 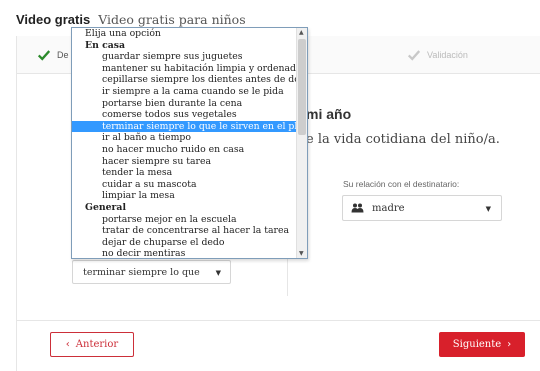 What do you see at coordinates (509, 344) in the screenshot?
I see `chevron-right-icon: ›` at bounding box center [509, 344].